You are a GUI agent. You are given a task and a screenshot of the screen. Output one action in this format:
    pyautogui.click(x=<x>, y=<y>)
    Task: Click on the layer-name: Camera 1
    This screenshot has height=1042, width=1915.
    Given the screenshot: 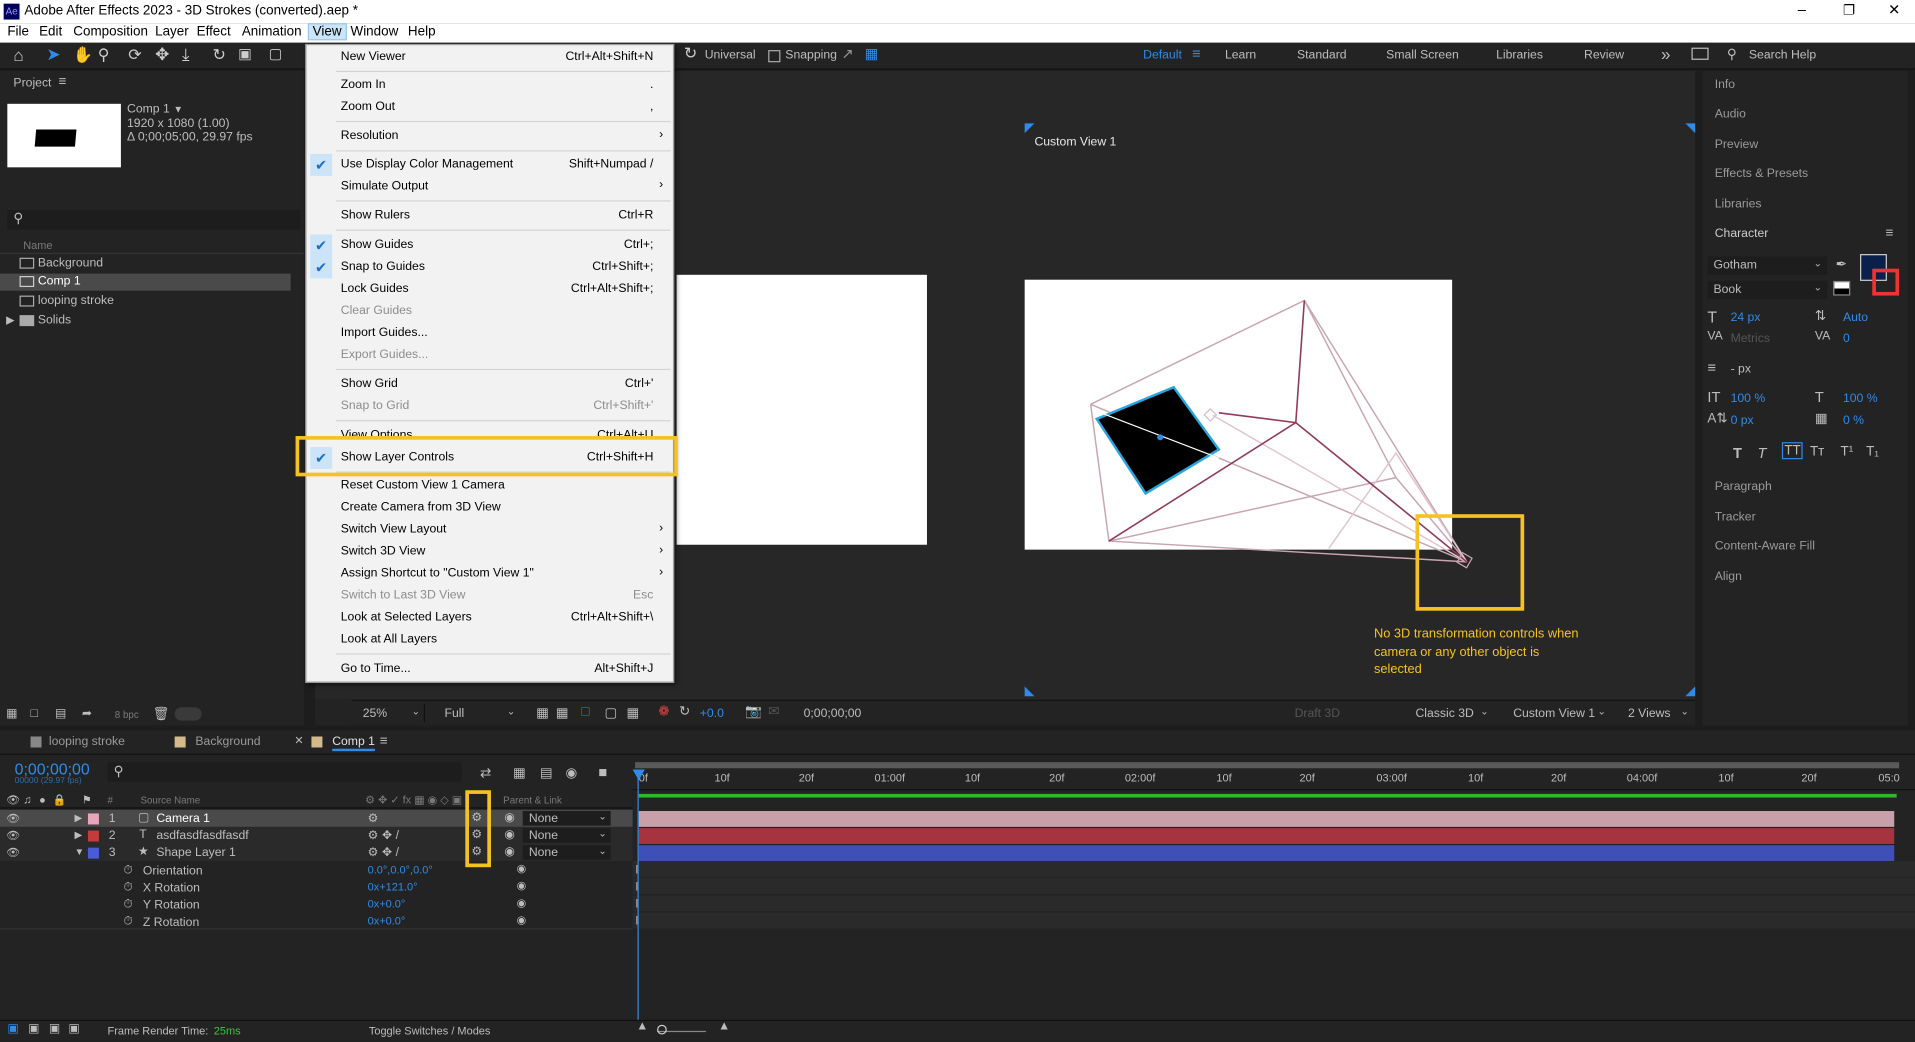 What is the action you would take?
    pyautogui.click(x=183, y=818)
    